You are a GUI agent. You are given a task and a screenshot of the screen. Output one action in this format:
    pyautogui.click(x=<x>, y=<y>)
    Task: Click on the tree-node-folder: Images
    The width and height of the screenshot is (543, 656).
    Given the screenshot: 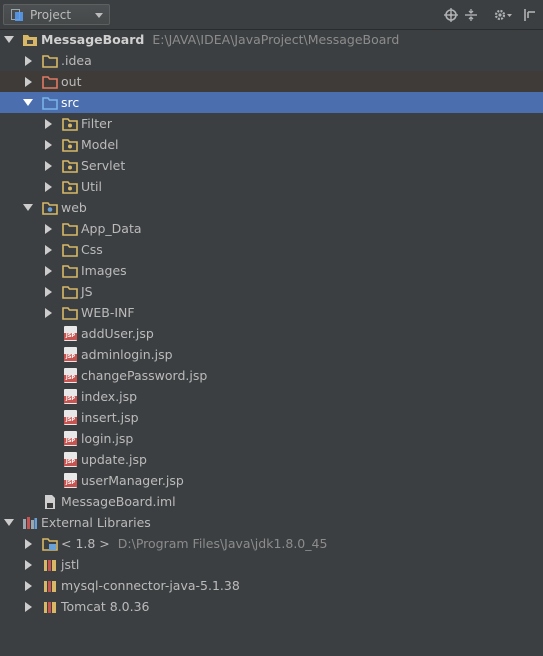 What is the action you would take?
    pyautogui.click(x=271, y=270)
    